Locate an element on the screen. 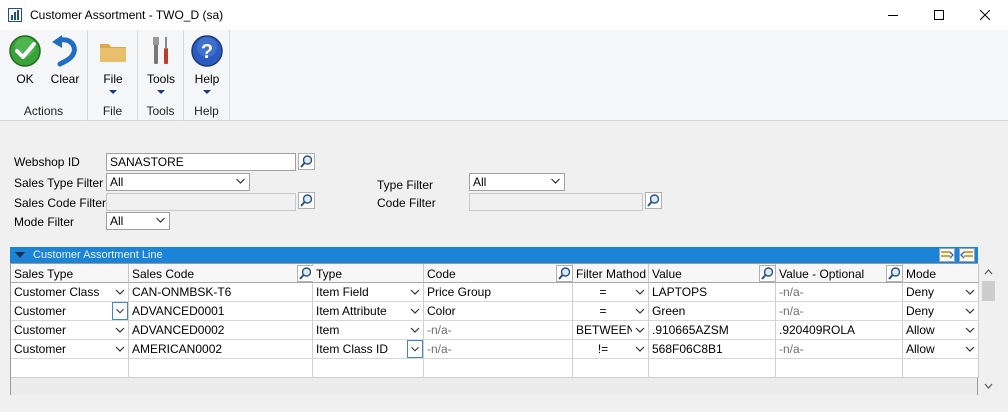 This screenshot has width=1008, height=412. sales-code-lookup-button is located at coordinates (306, 200).